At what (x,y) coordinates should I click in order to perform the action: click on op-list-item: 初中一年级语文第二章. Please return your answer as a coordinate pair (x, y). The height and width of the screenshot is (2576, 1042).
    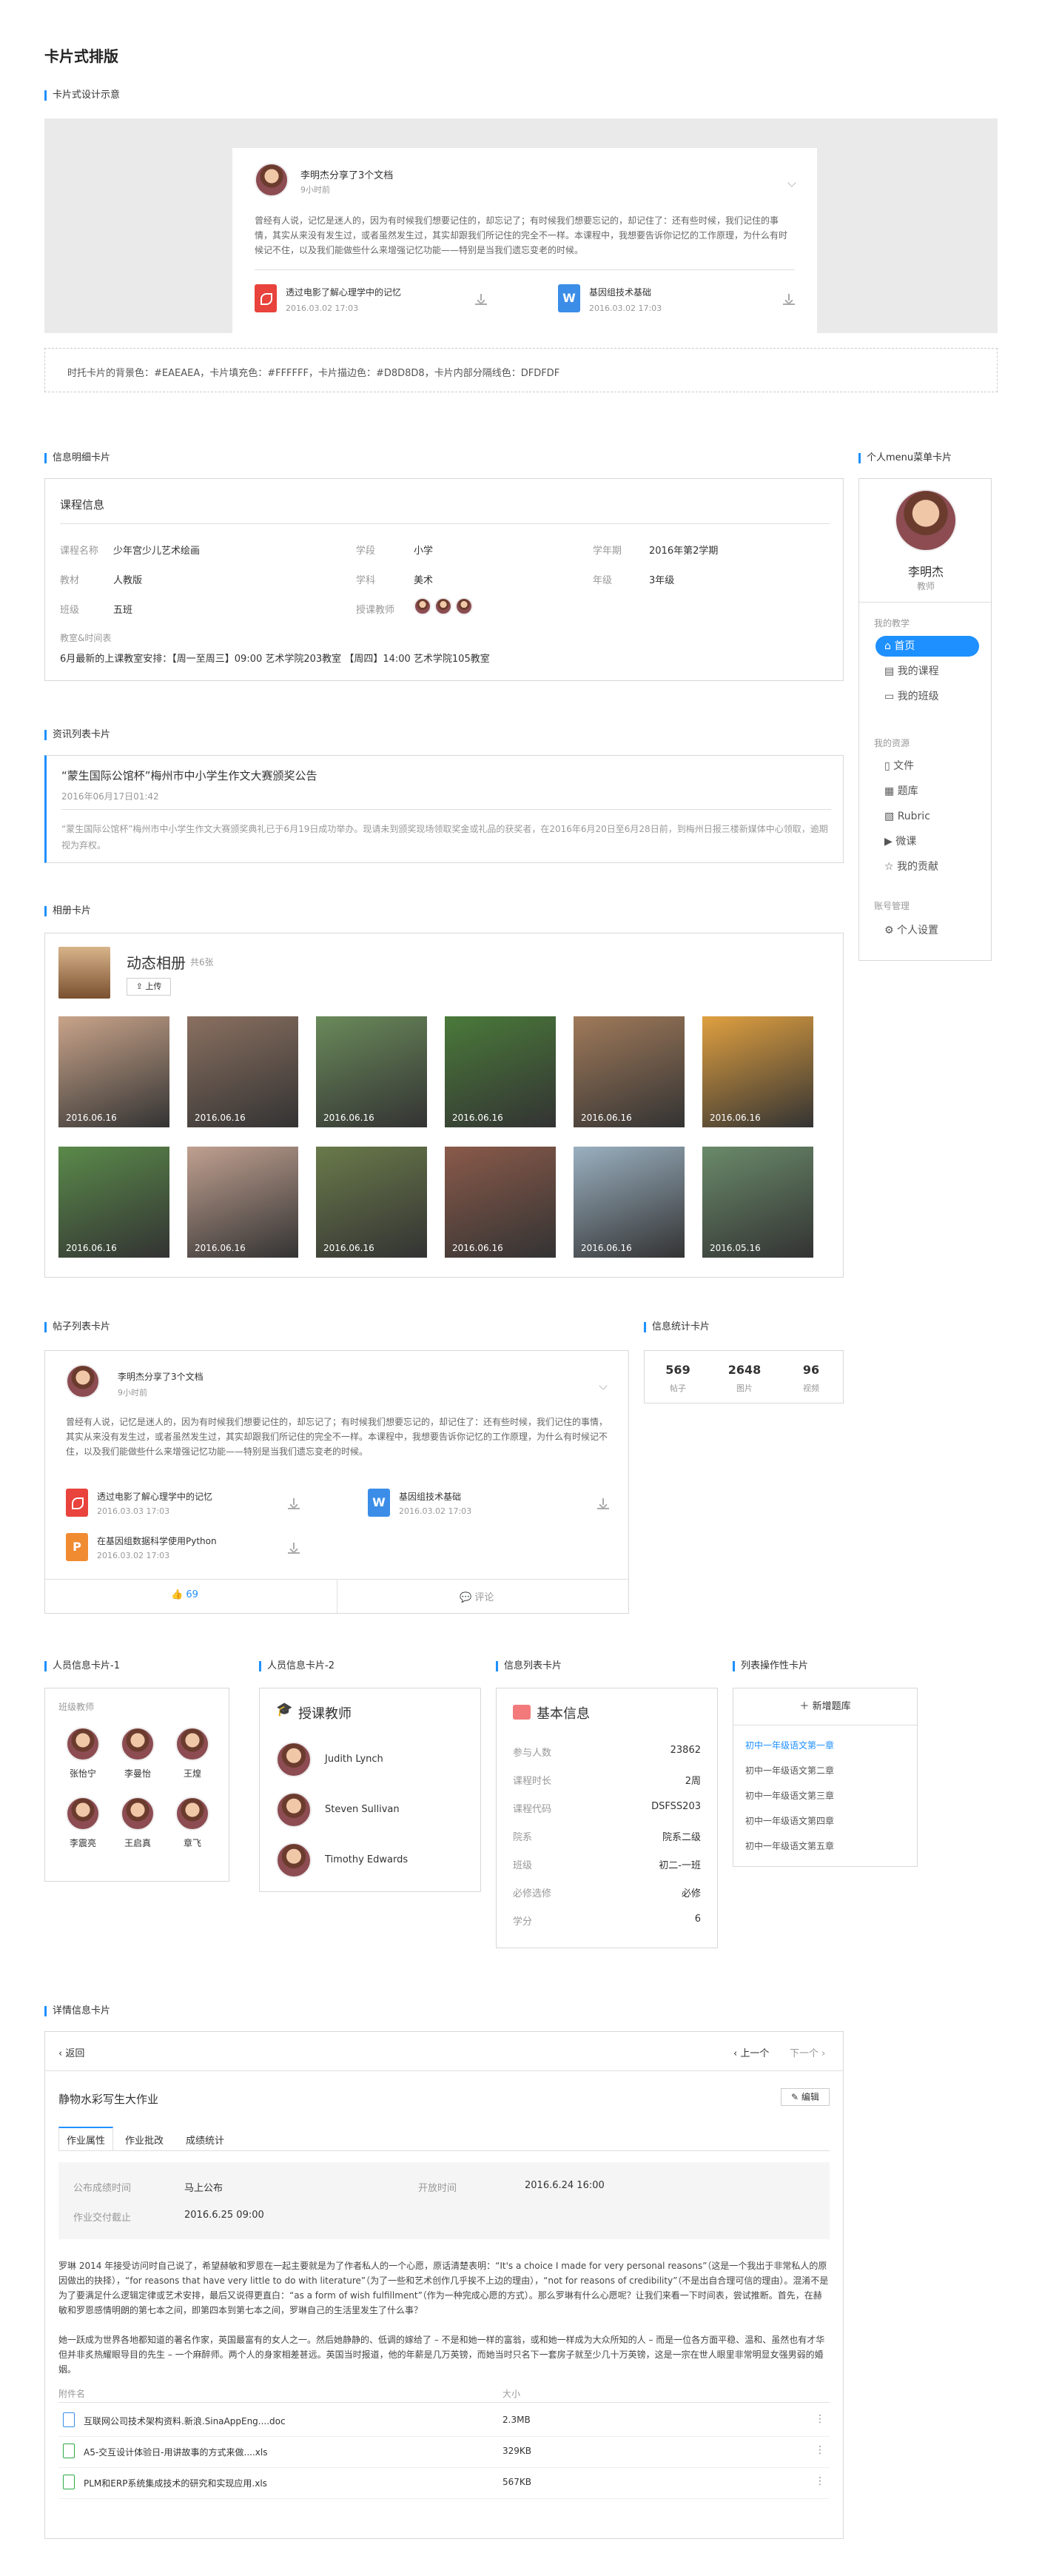
    Looking at the image, I should click on (789, 1770).